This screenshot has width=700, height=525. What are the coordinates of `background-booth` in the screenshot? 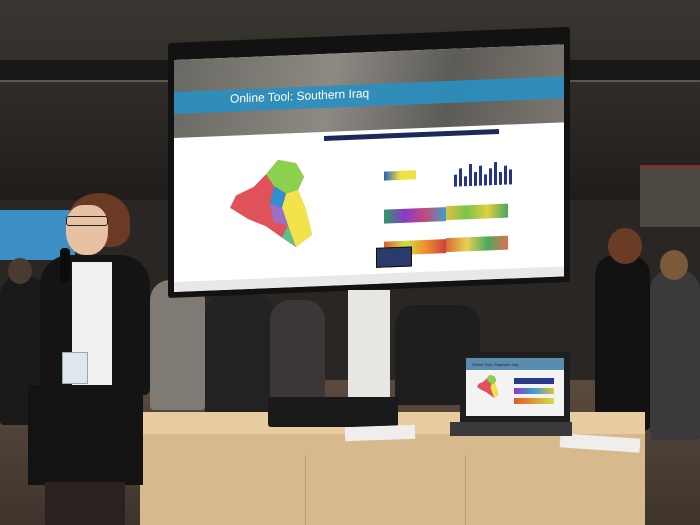 It's located at (670, 196).